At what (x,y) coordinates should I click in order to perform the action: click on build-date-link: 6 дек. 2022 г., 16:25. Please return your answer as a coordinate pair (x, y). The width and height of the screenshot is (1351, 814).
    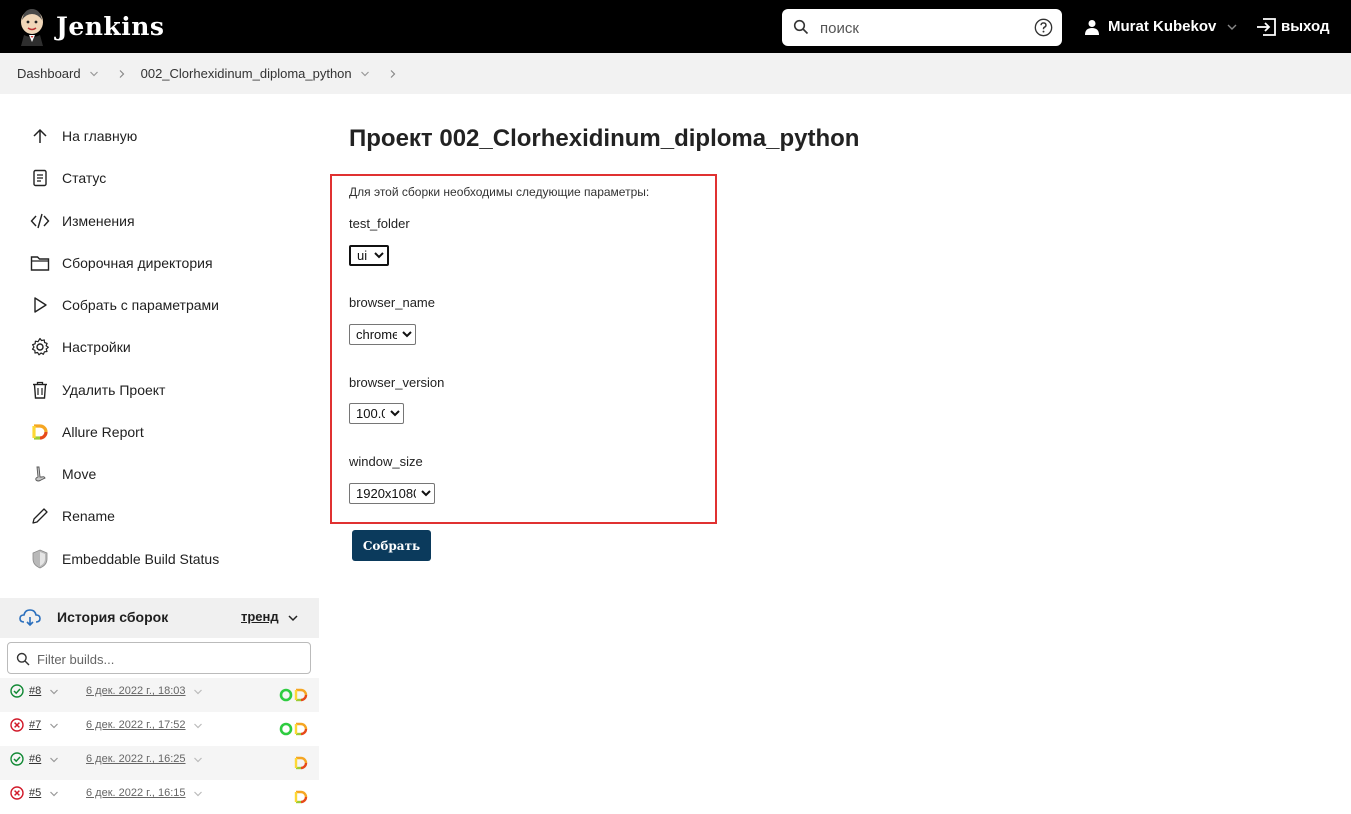
    Looking at the image, I should click on (136, 759).